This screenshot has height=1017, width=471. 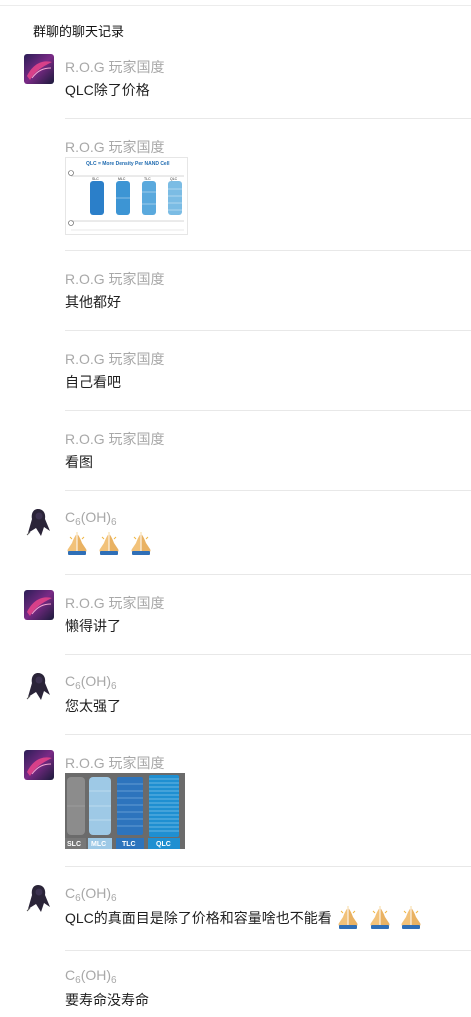 What do you see at coordinates (174, 179) in the screenshot?
I see `column-label: QLC` at bounding box center [174, 179].